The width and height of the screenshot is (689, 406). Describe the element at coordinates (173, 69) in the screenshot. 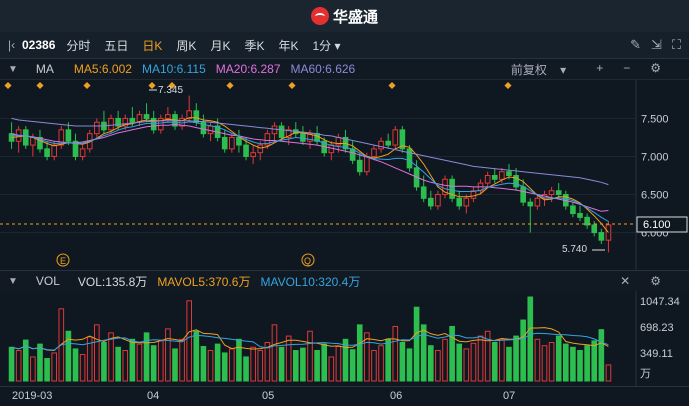

I see `ma10-label: MA10:6.115` at that location.